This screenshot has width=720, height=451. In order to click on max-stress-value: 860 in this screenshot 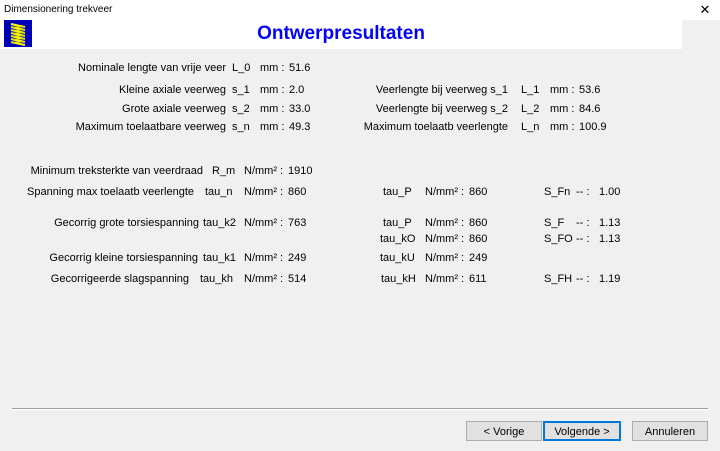, I will do `click(297, 192)`.